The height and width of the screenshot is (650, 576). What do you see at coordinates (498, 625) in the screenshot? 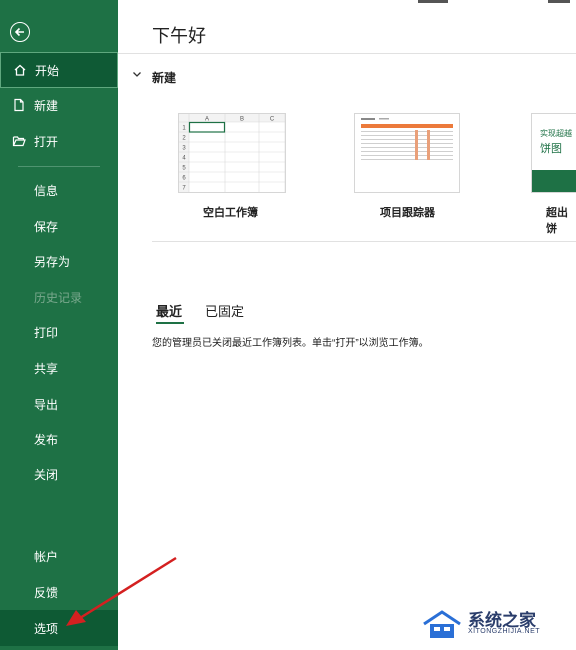
I see `watermark: 系统之家 XITONGZHIJIA.NET` at bounding box center [498, 625].